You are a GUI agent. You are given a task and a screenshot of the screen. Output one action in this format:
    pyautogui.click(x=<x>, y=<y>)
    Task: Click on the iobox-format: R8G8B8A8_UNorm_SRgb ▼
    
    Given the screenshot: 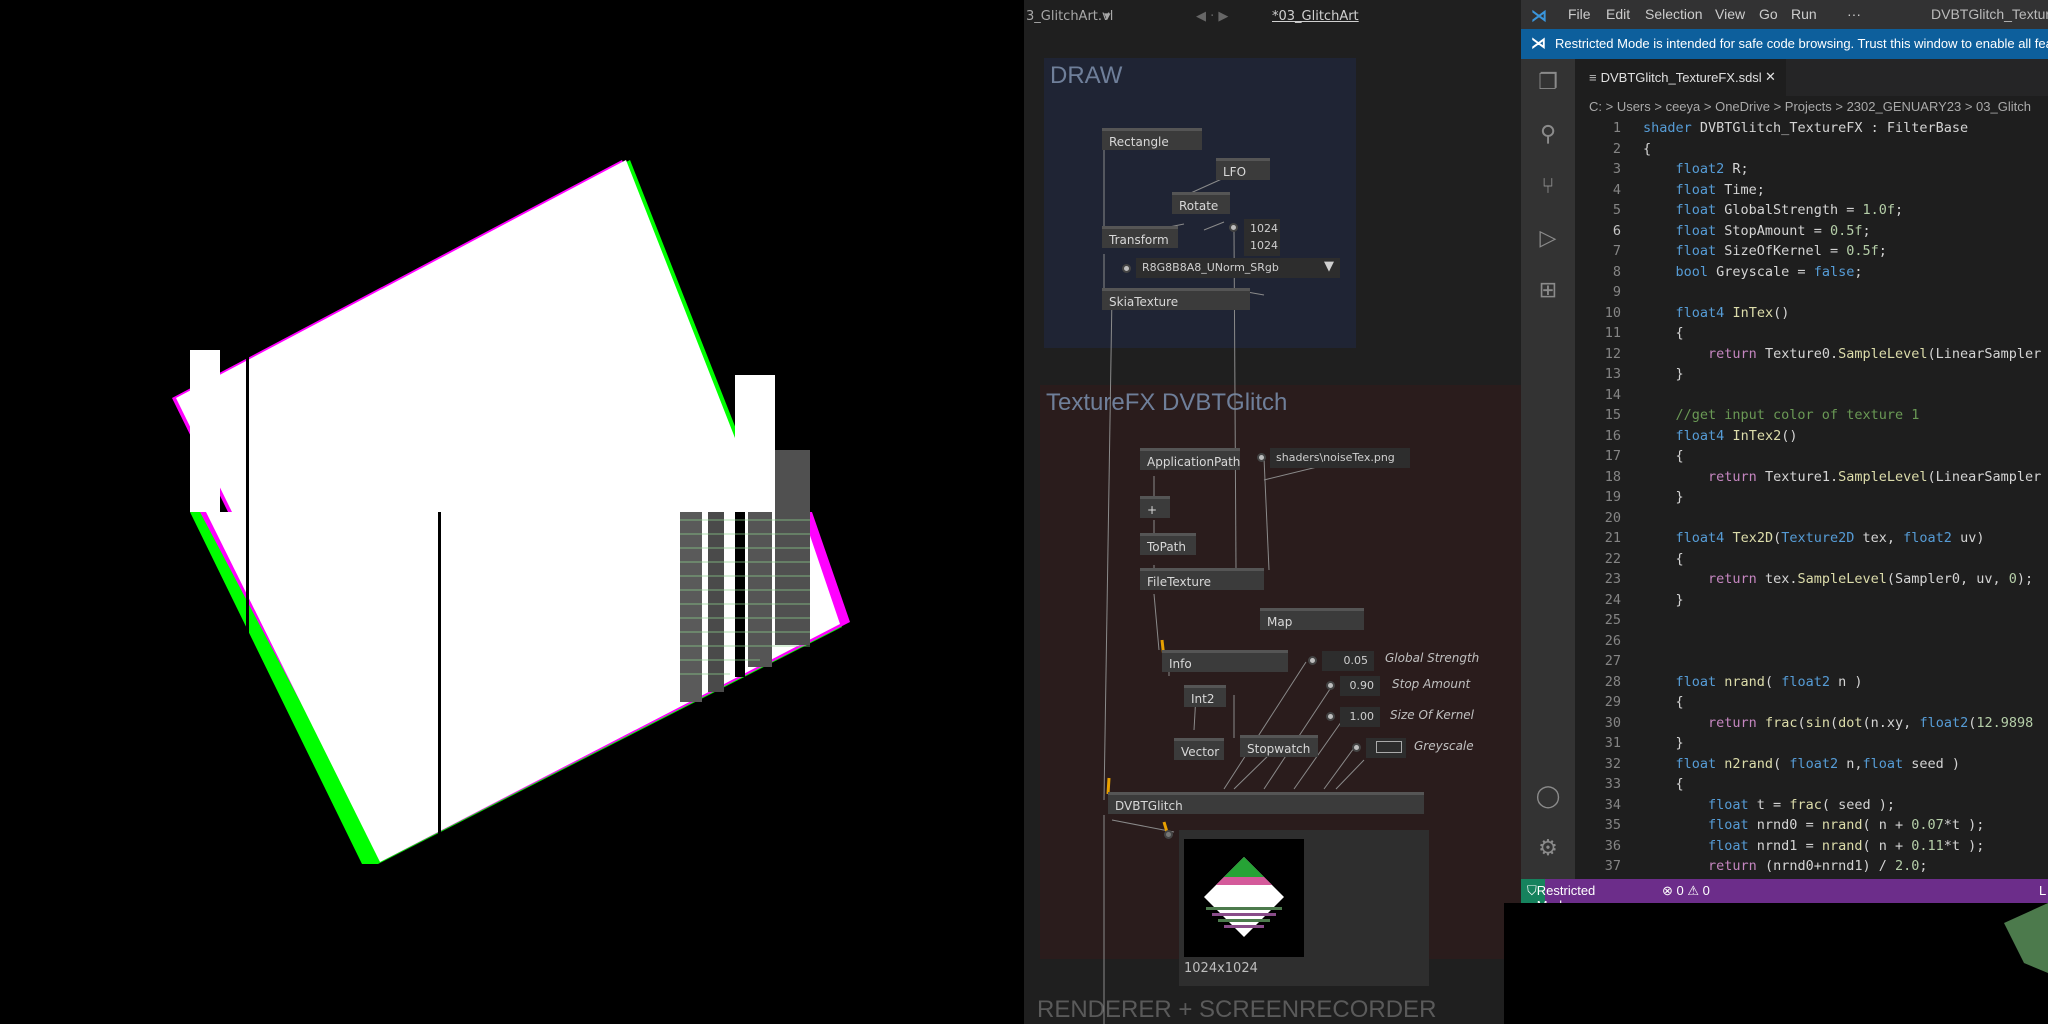 What is the action you would take?
    pyautogui.click(x=1238, y=268)
    